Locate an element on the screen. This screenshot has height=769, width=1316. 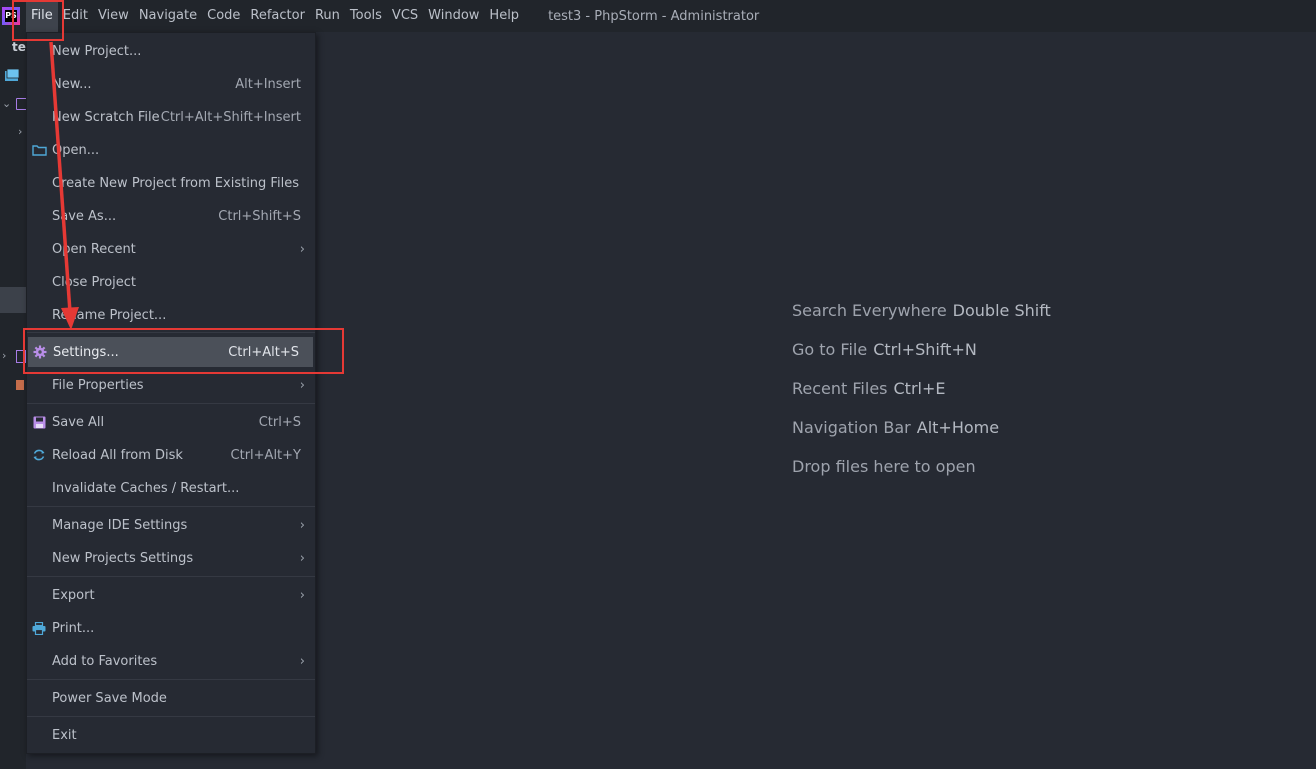
reload-icon is located at coordinates (39, 455).